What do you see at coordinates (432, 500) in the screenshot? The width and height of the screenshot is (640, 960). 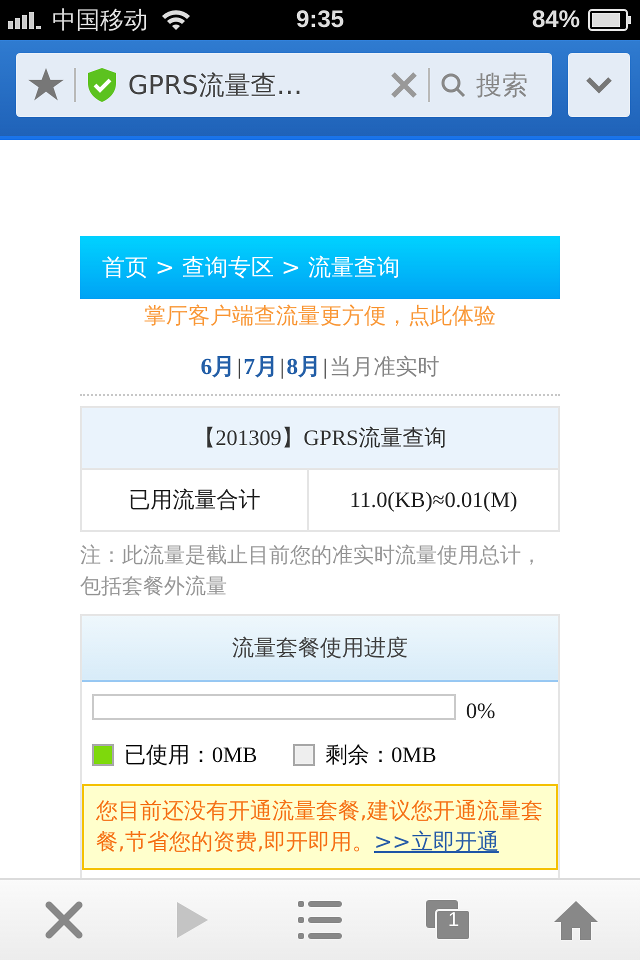 I see `table-cell: 11.0(KB)≈0.01(M)` at bounding box center [432, 500].